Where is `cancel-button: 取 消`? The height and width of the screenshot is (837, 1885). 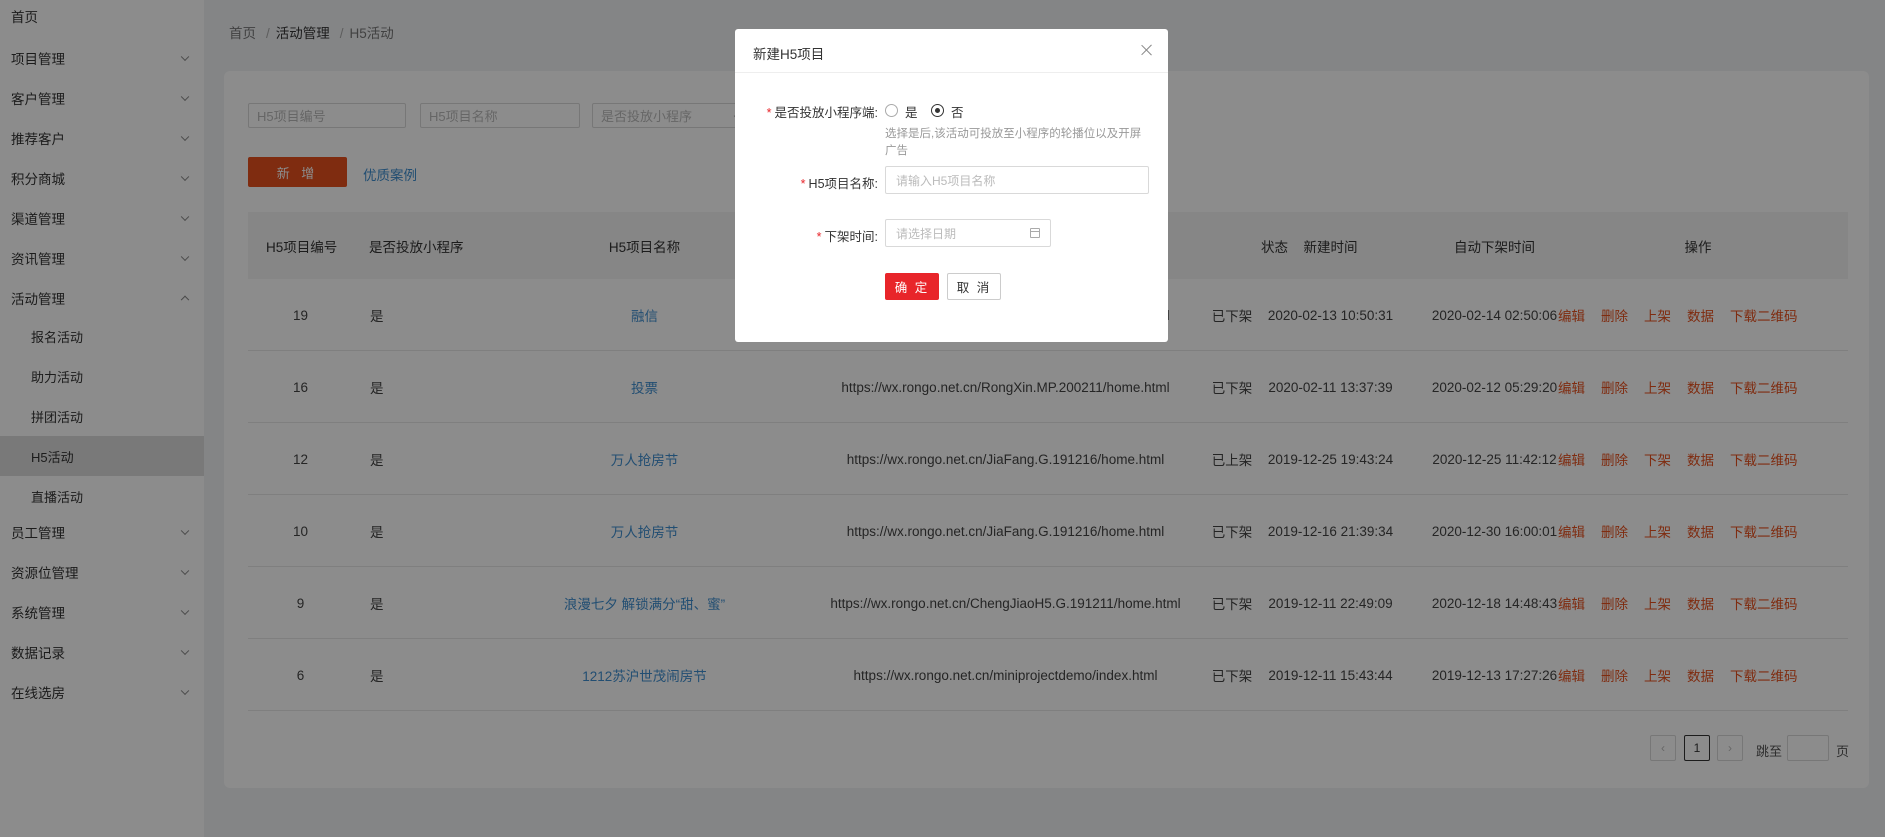
cancel-button: 取 消 is located at coordinates (974, 286).